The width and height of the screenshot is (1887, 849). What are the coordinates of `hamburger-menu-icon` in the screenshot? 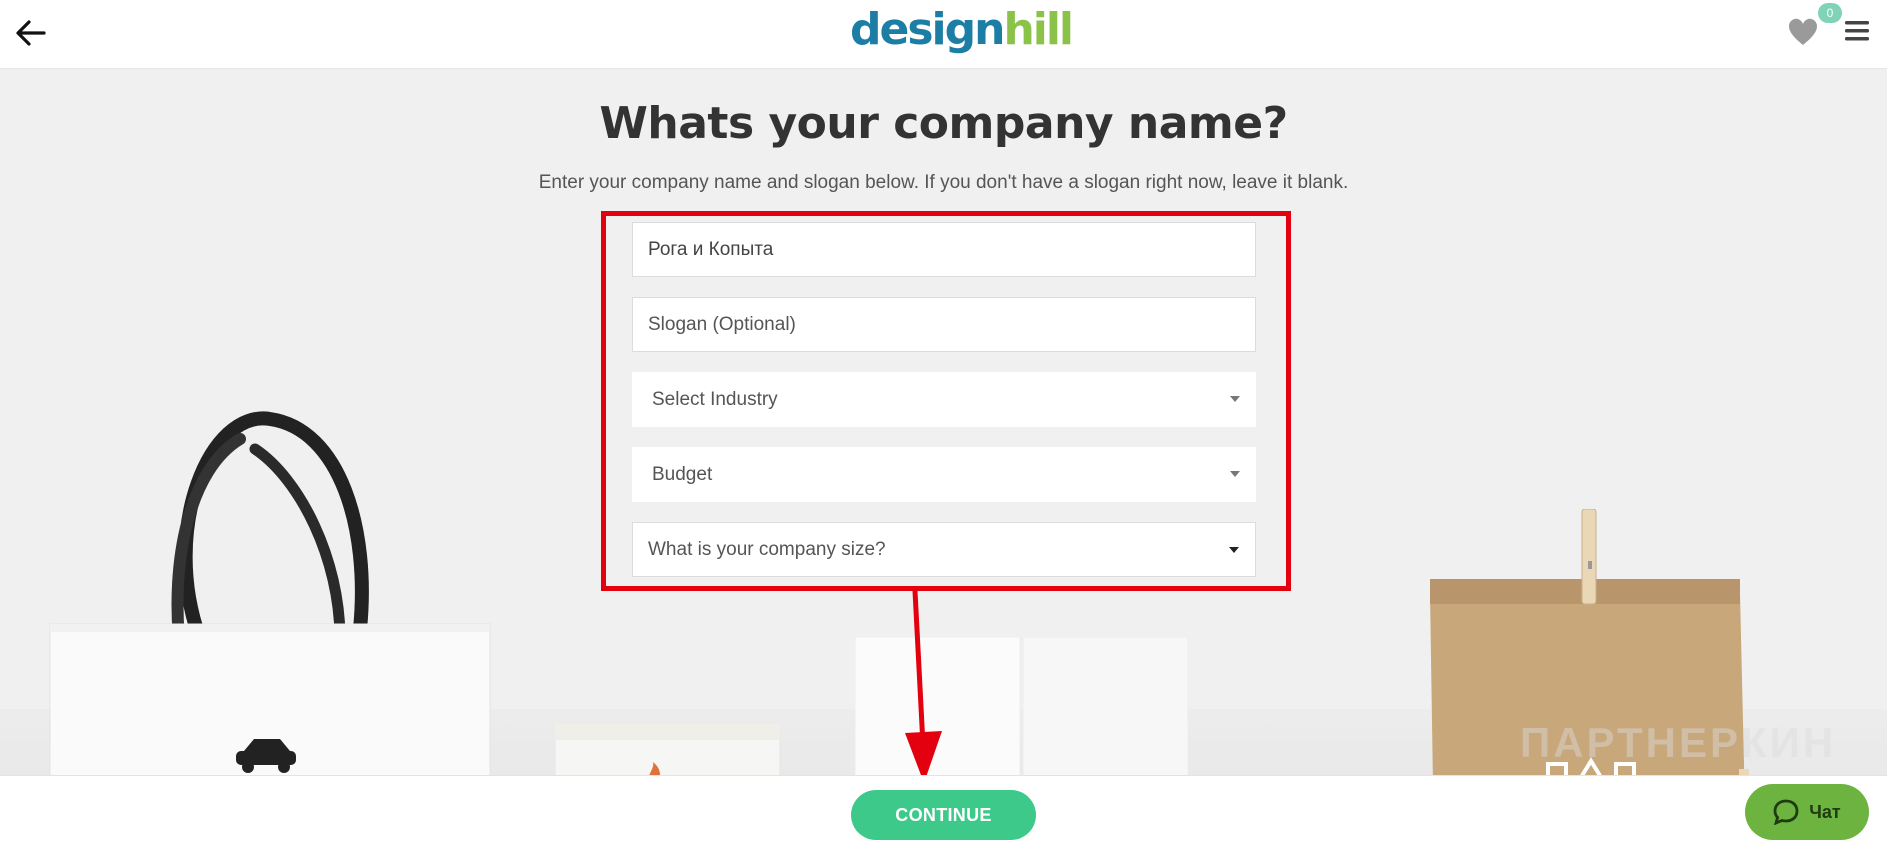 It's located at (1857, 31).